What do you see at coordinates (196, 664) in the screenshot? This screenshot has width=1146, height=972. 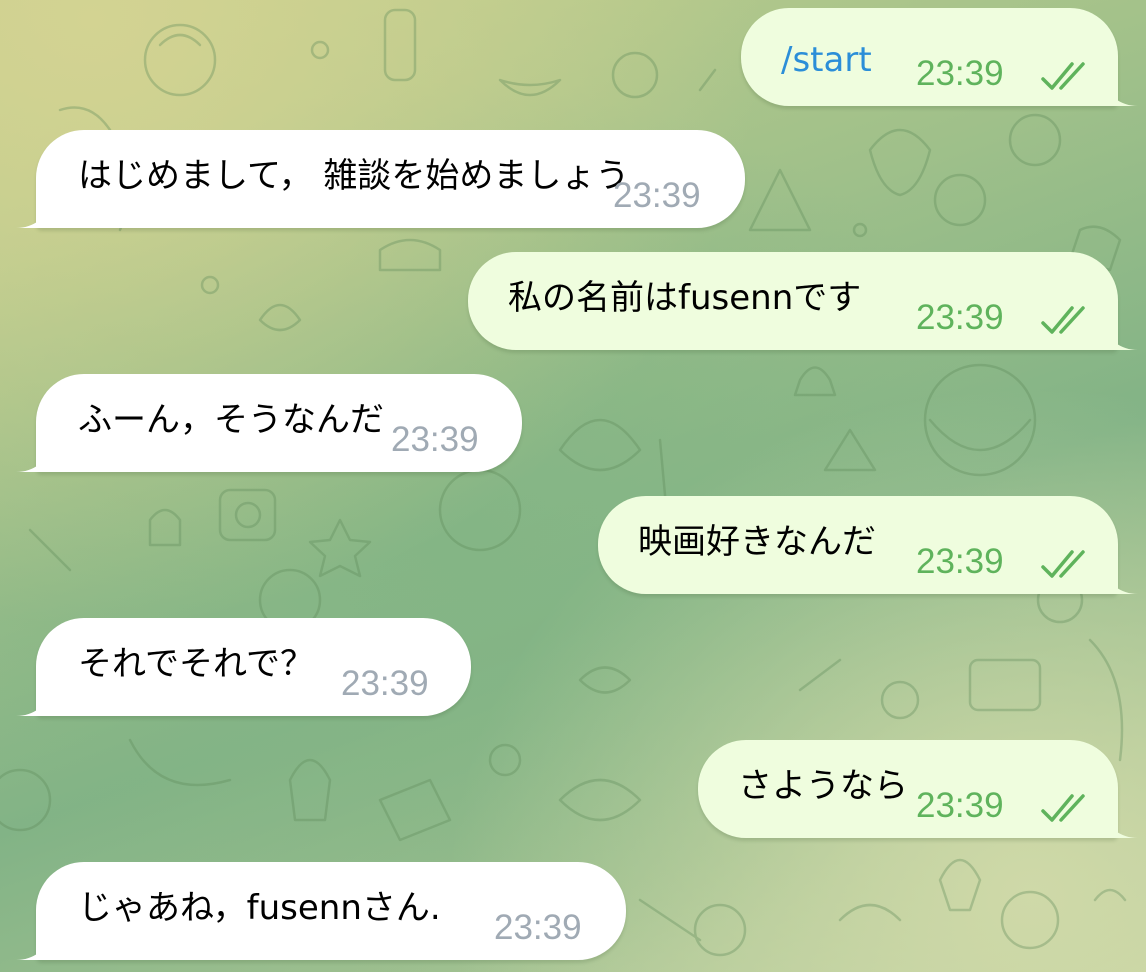 I see `message-text: それでそれで？` at bounding box center [196, 664].